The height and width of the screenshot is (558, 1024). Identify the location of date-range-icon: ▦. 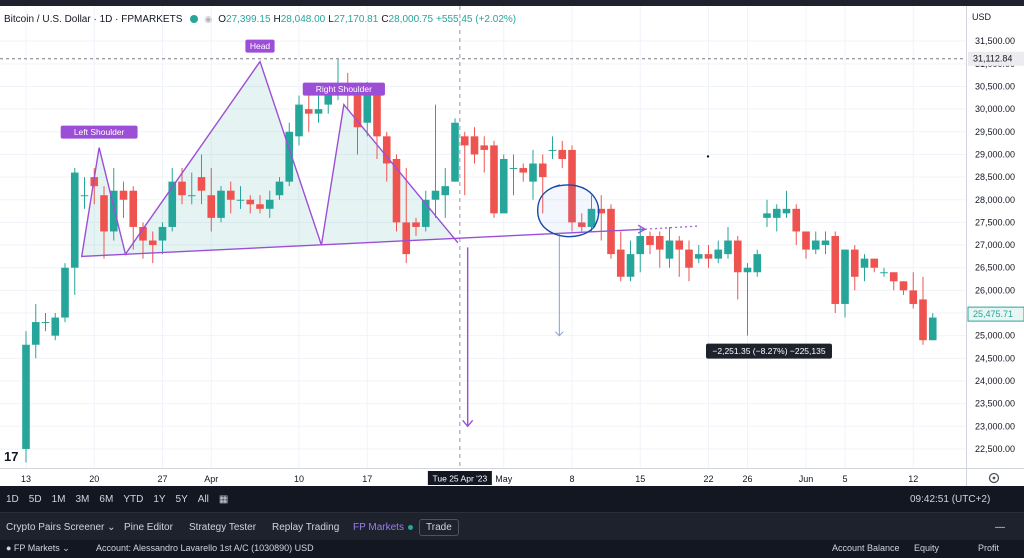
(223, 499).